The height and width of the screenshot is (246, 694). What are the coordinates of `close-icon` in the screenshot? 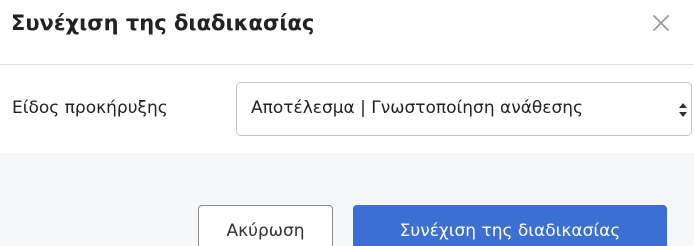 It's located at (661, 23).